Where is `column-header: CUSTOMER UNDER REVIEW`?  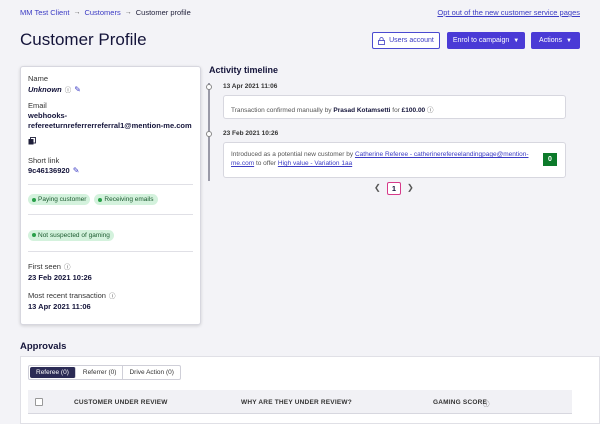 column-header: CUSTOMER UNDER REVIEW is located at coordinates (121, 402).